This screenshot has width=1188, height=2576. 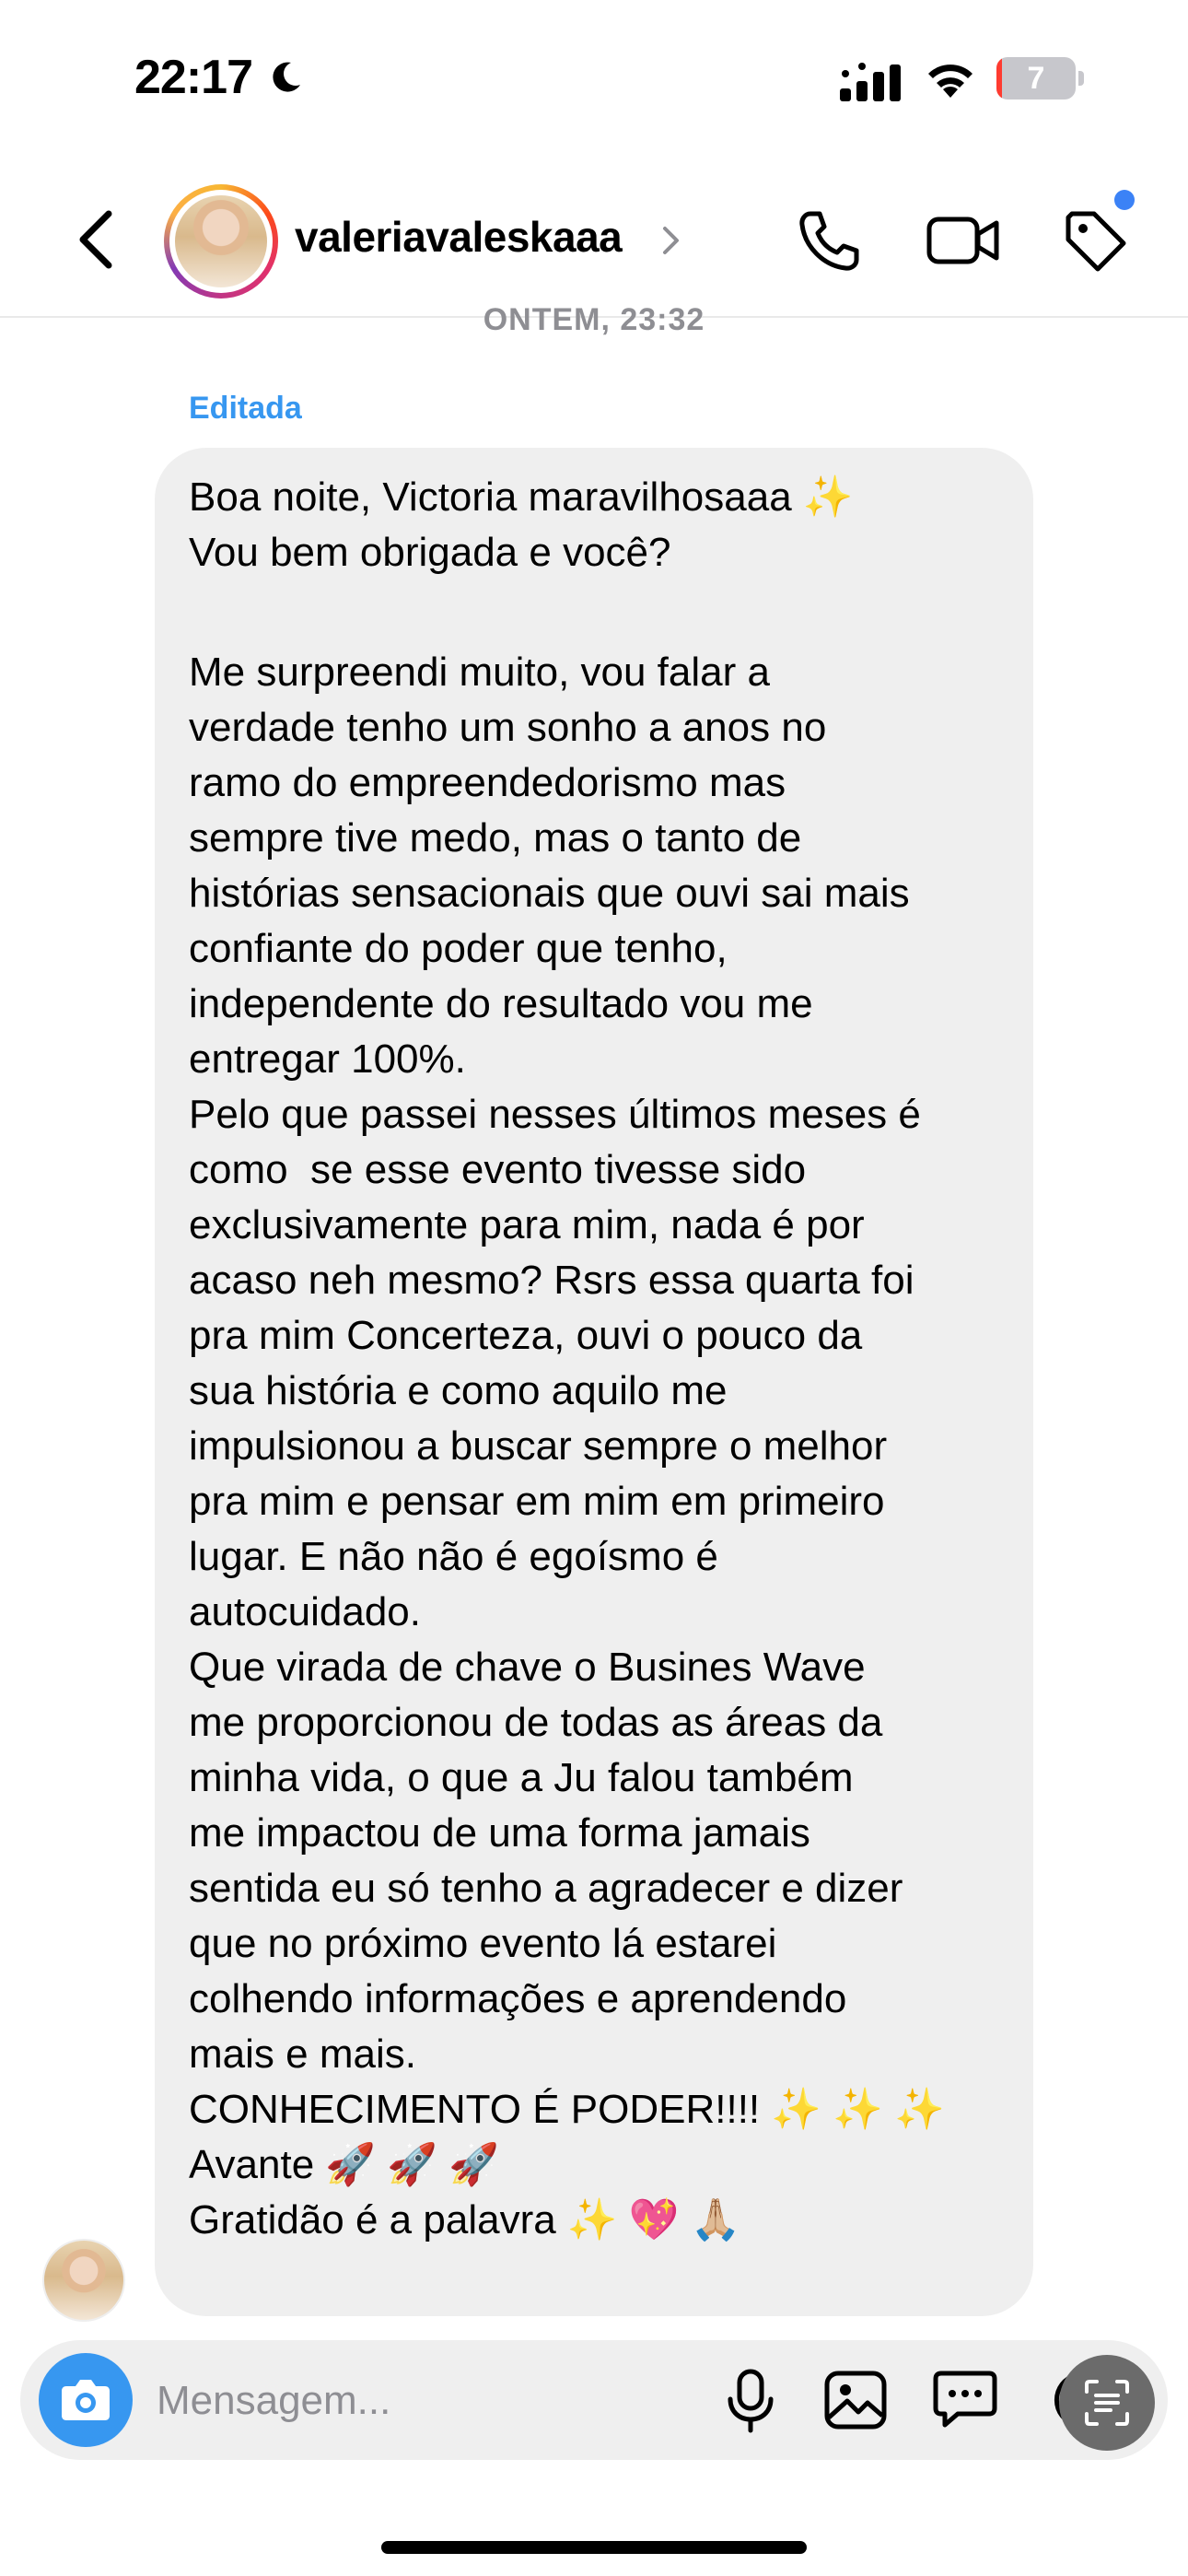 I want to click on chat-header: valeriavaleskaaa, so click(x=594, y=237).